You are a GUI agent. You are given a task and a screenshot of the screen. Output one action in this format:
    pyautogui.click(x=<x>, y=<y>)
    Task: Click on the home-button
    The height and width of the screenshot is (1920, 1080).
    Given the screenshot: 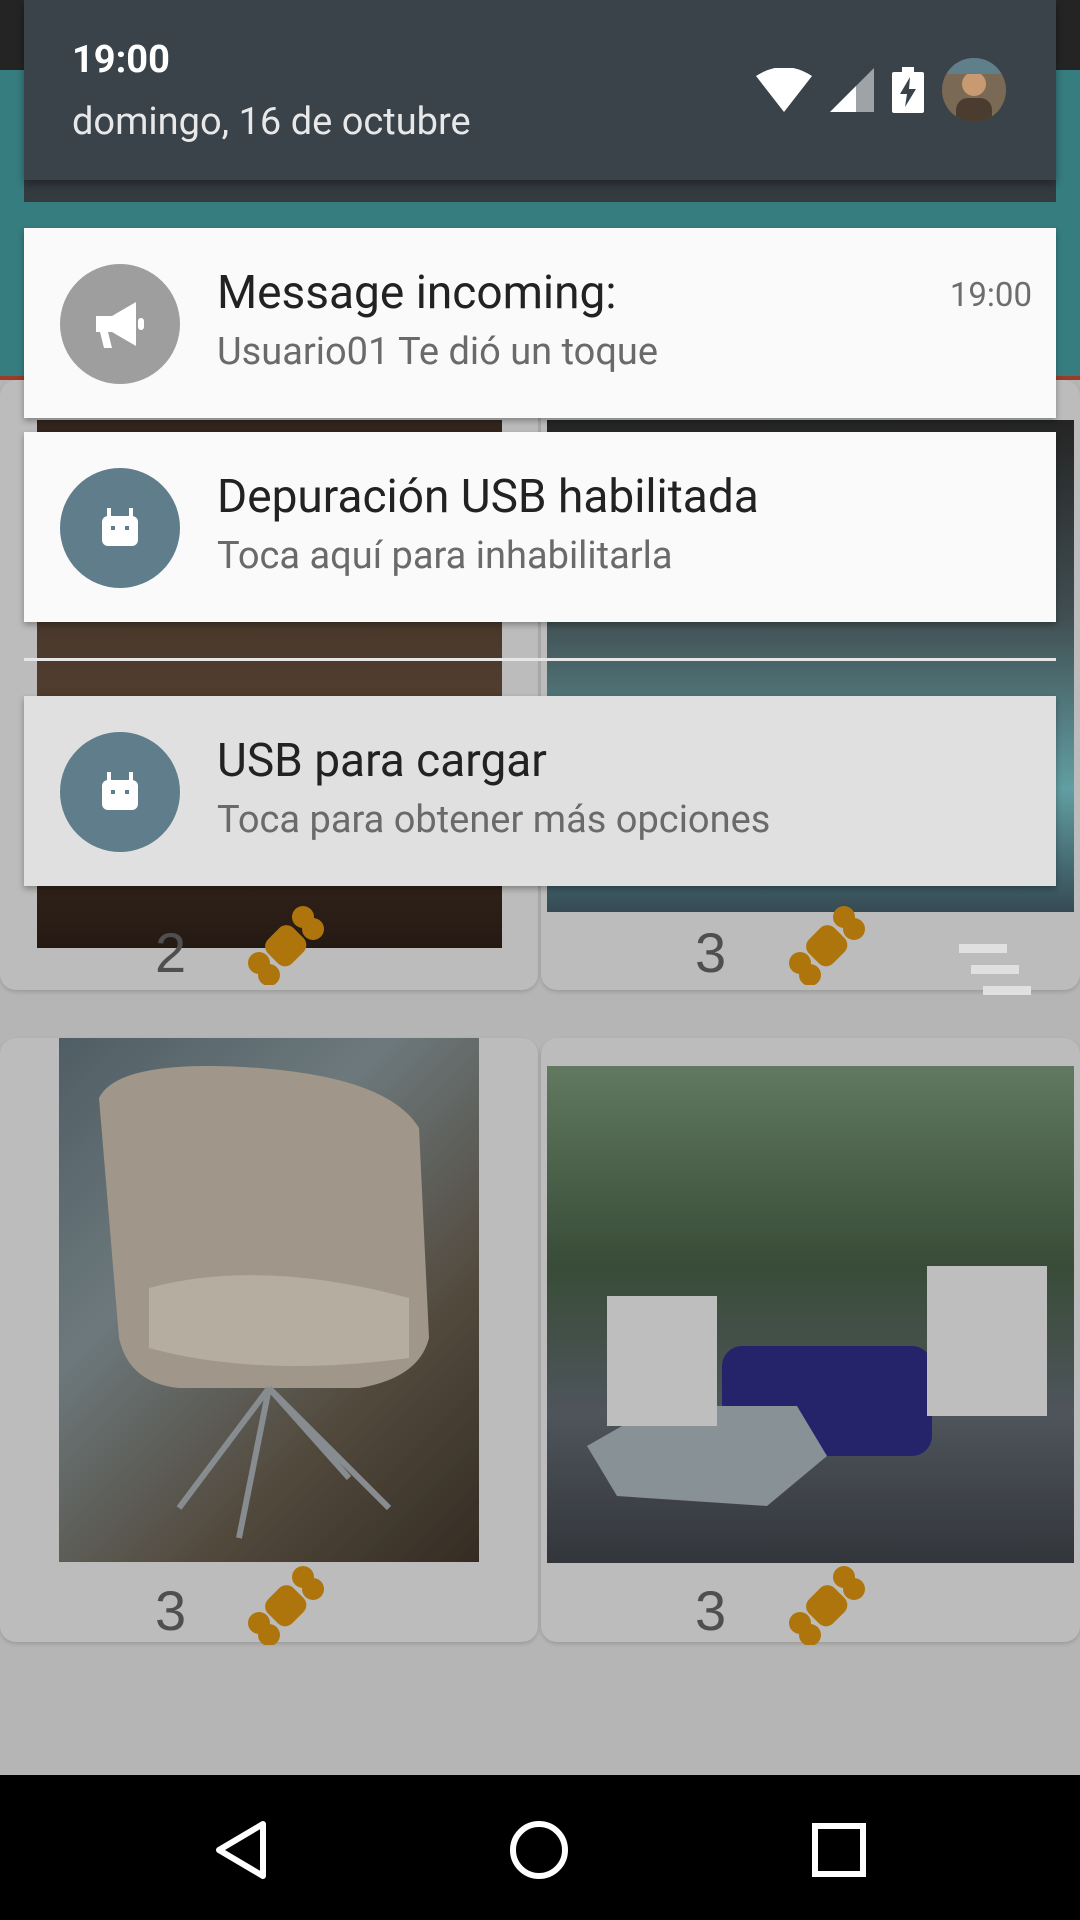 What is the action you would take?
    pyautogui.click(x=539, y=1850)
    